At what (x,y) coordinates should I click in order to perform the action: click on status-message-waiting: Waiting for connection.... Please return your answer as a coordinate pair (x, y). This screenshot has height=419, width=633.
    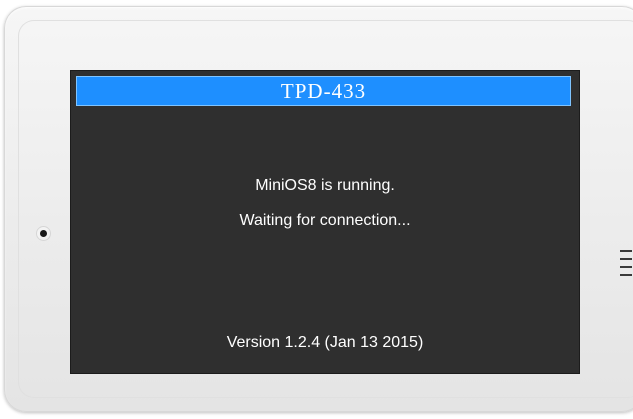
    Looking at the image, I should click on (325, 220).